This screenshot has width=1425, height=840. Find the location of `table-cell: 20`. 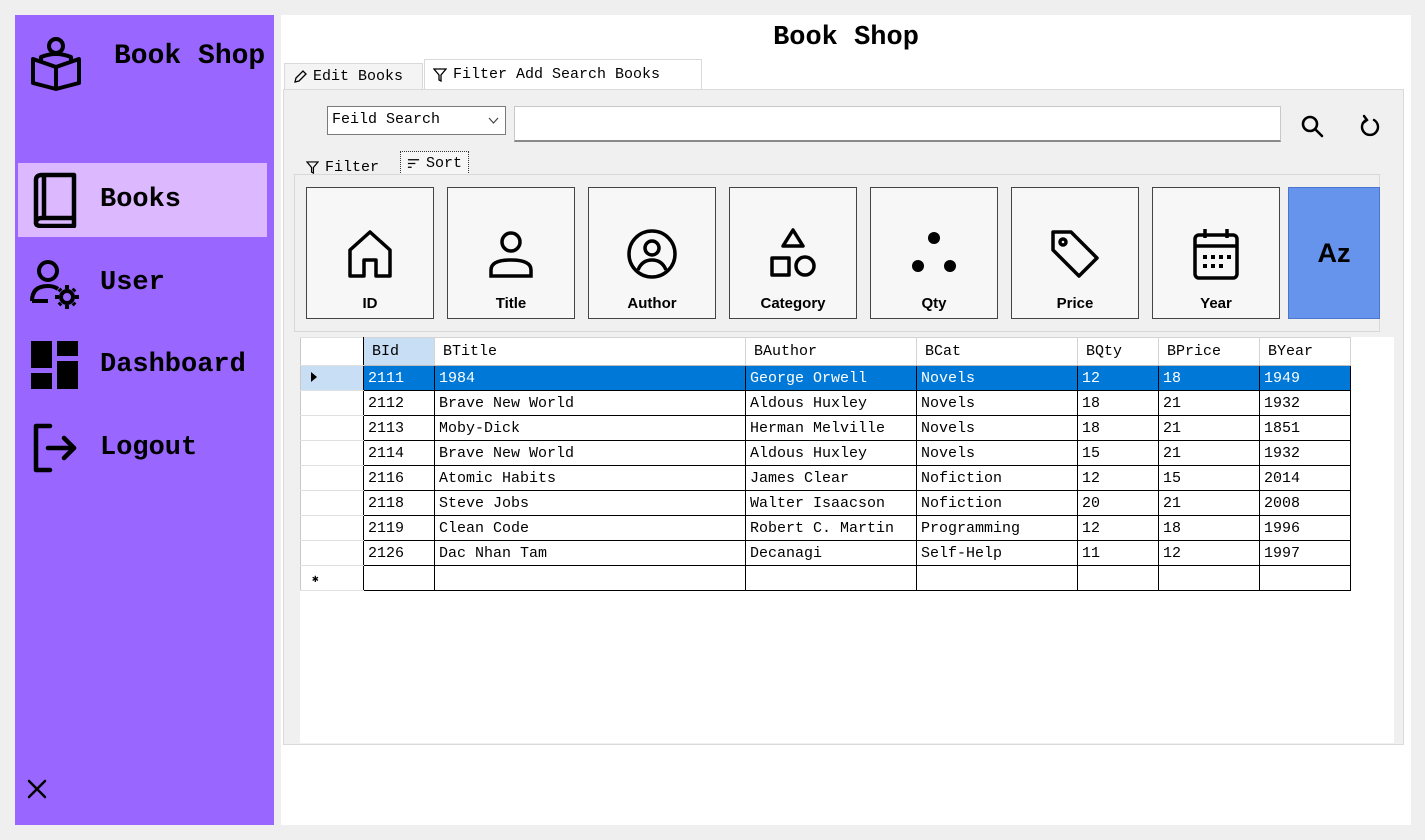

table-cell: 20 is located at coordinates (1118, 503).